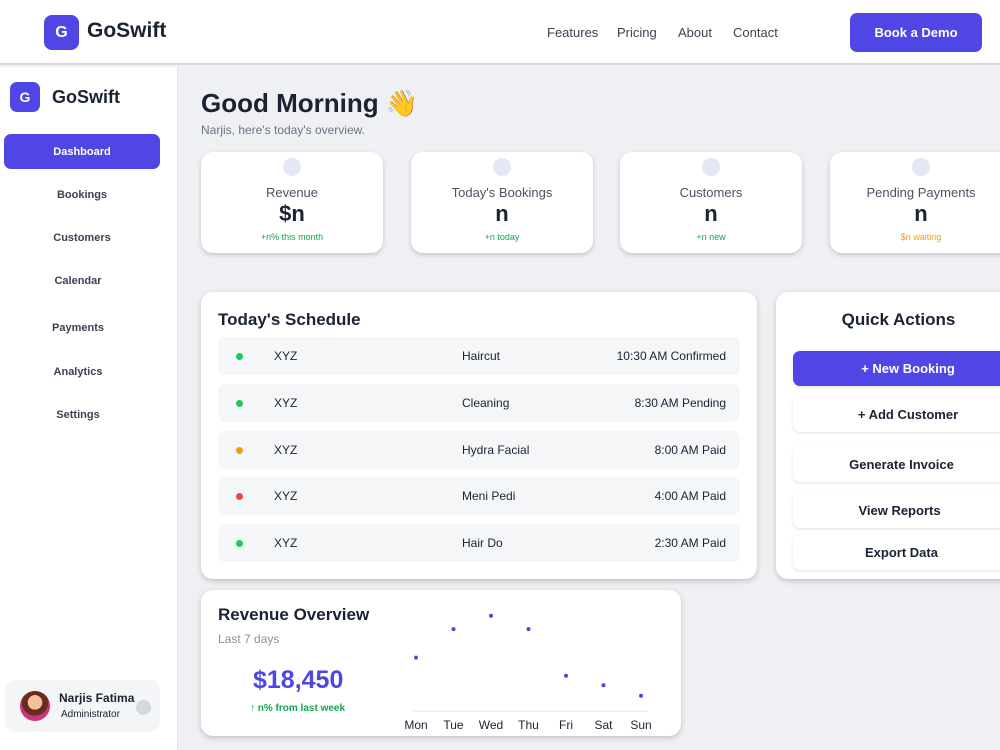  What do you see at coordinates (637, 32) in the screenshot?
I see `nav-link-pricing: Pricing` at bounding box center [637, 32].